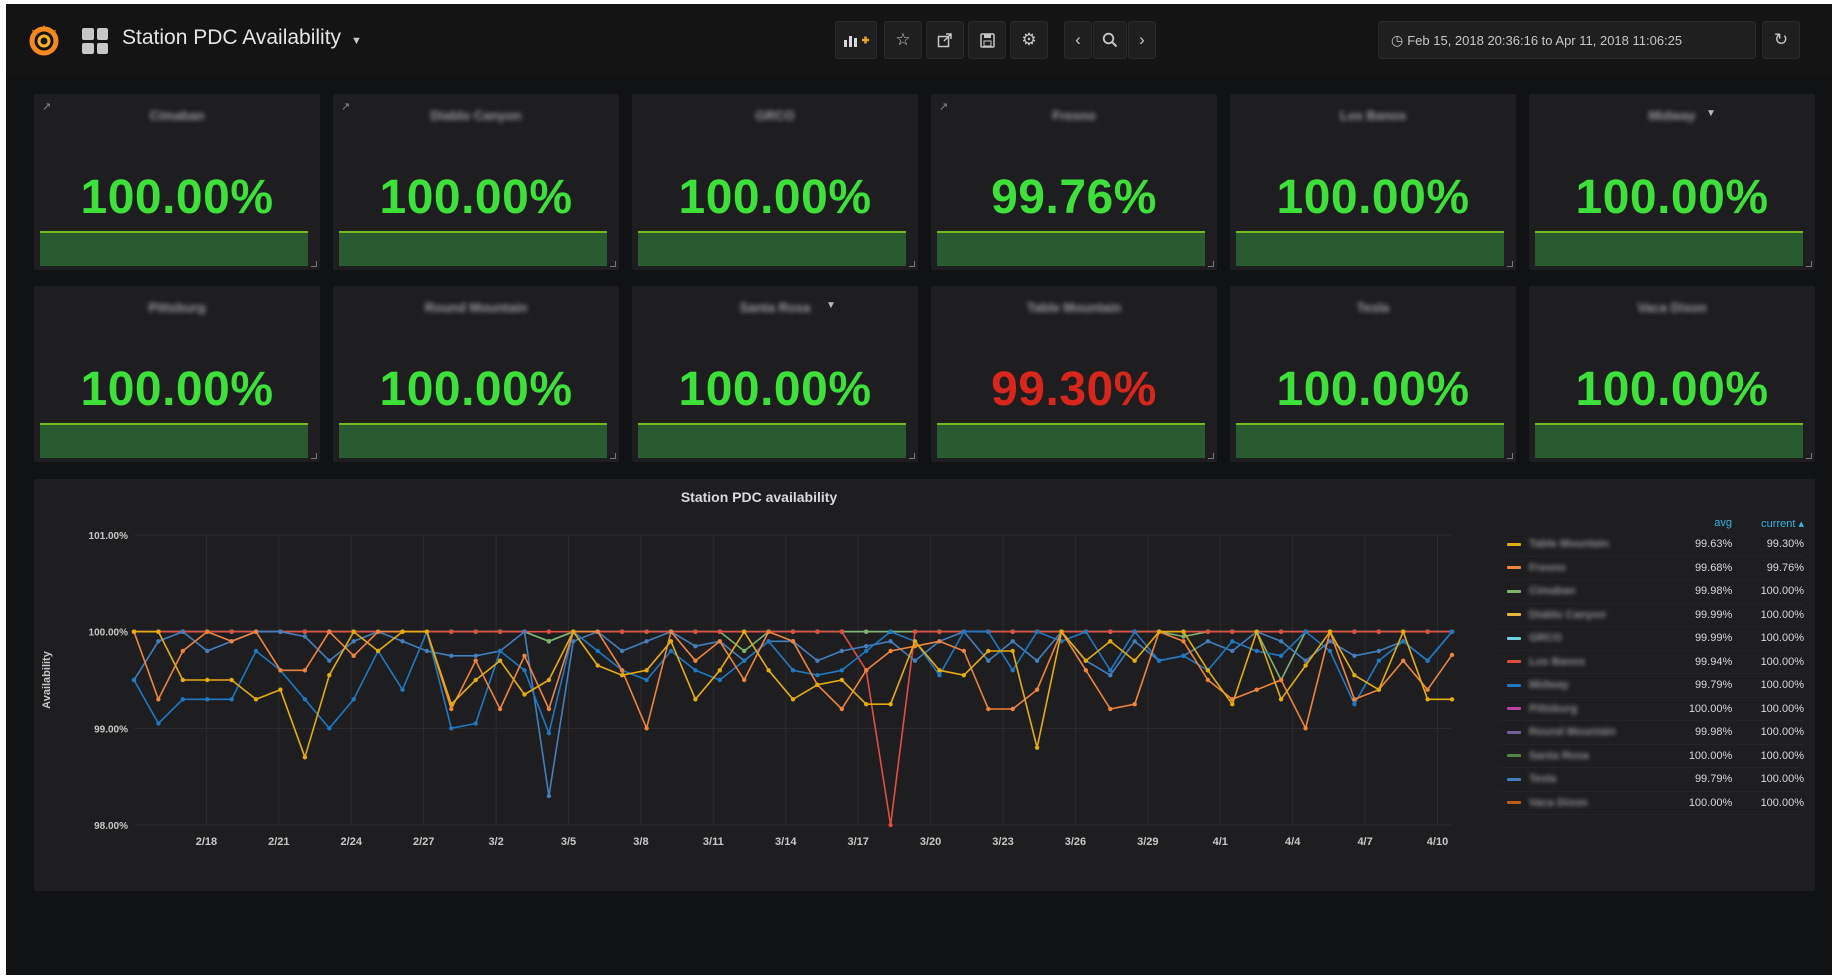 The width and height of the screenshot is (1836, 979). I want to click on stat-panel-title: Vaca Dixon, so click(1672, 307).